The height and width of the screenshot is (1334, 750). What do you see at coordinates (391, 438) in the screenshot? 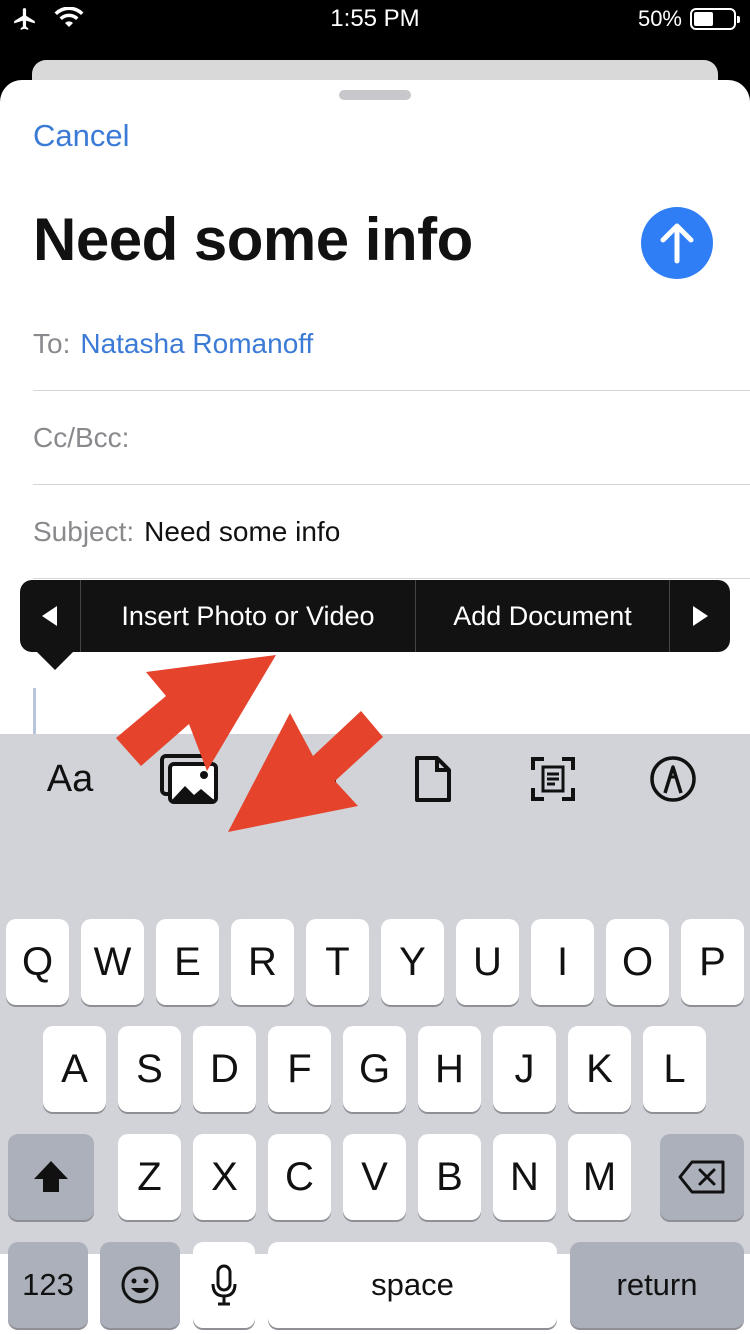
I see `cc-bcc-field: Cc/Bcc:` at bounding box center [391, 438].